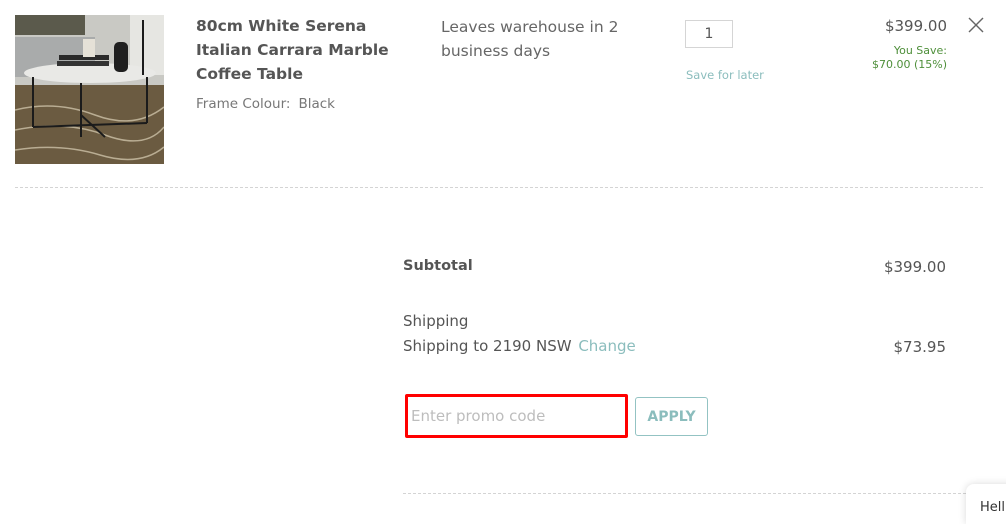 Image resolution: width=1006 pixels, height=524 pixels. I want to click on remove-item-button, so click(976, 25).